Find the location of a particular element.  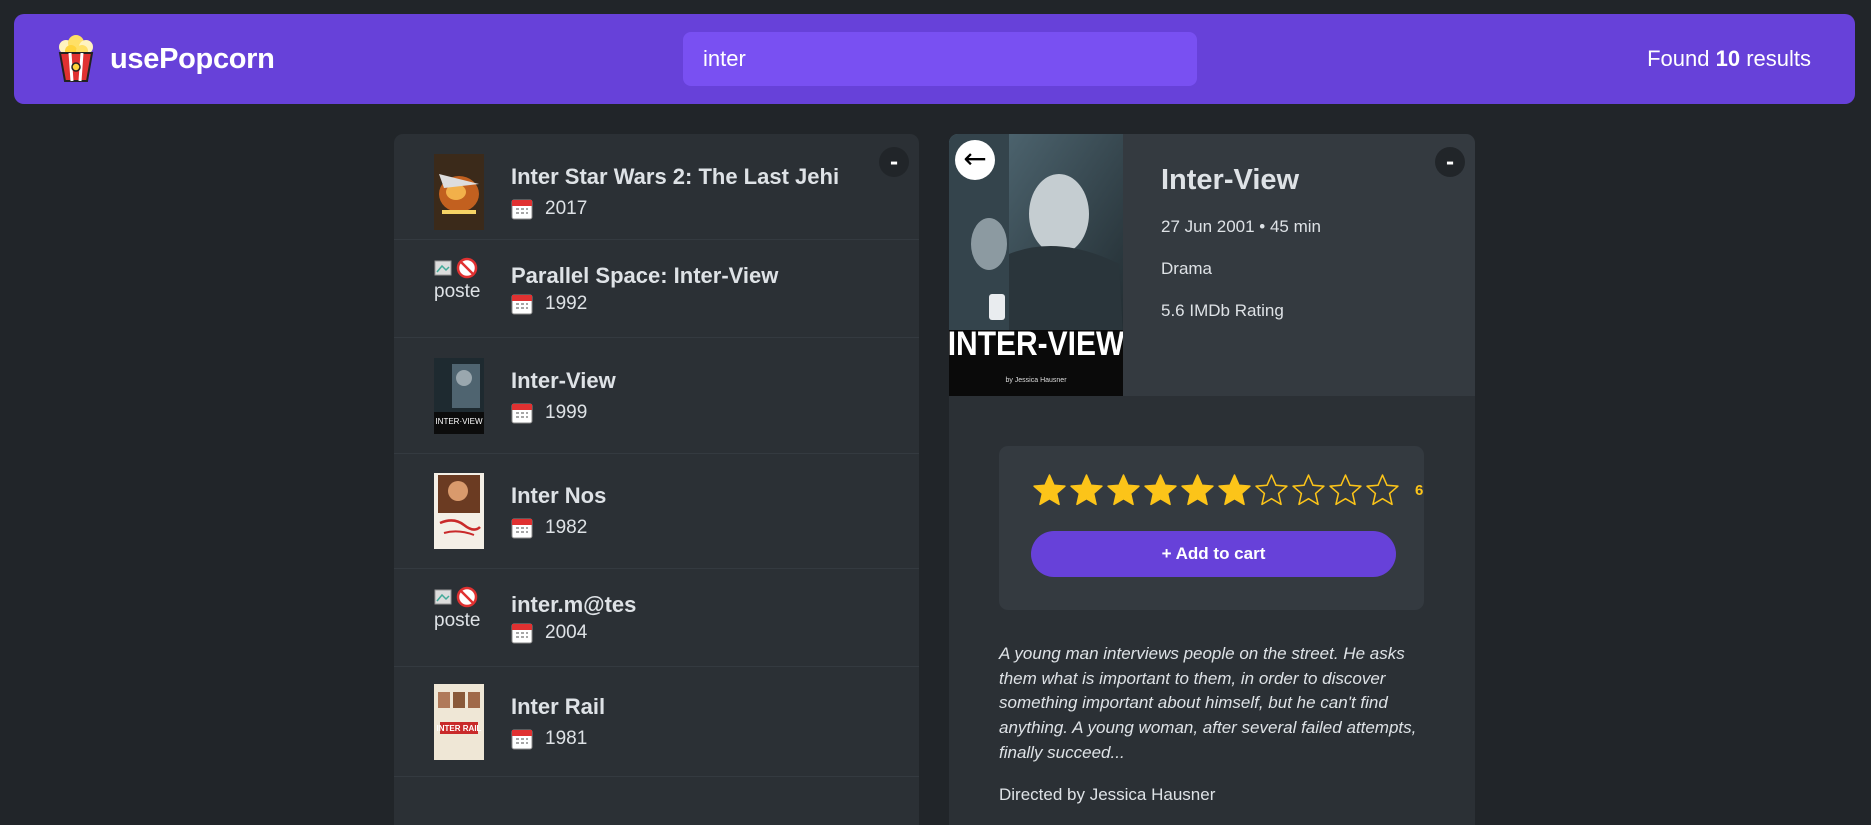

back-button: ← is located at coordinates (975, 160).